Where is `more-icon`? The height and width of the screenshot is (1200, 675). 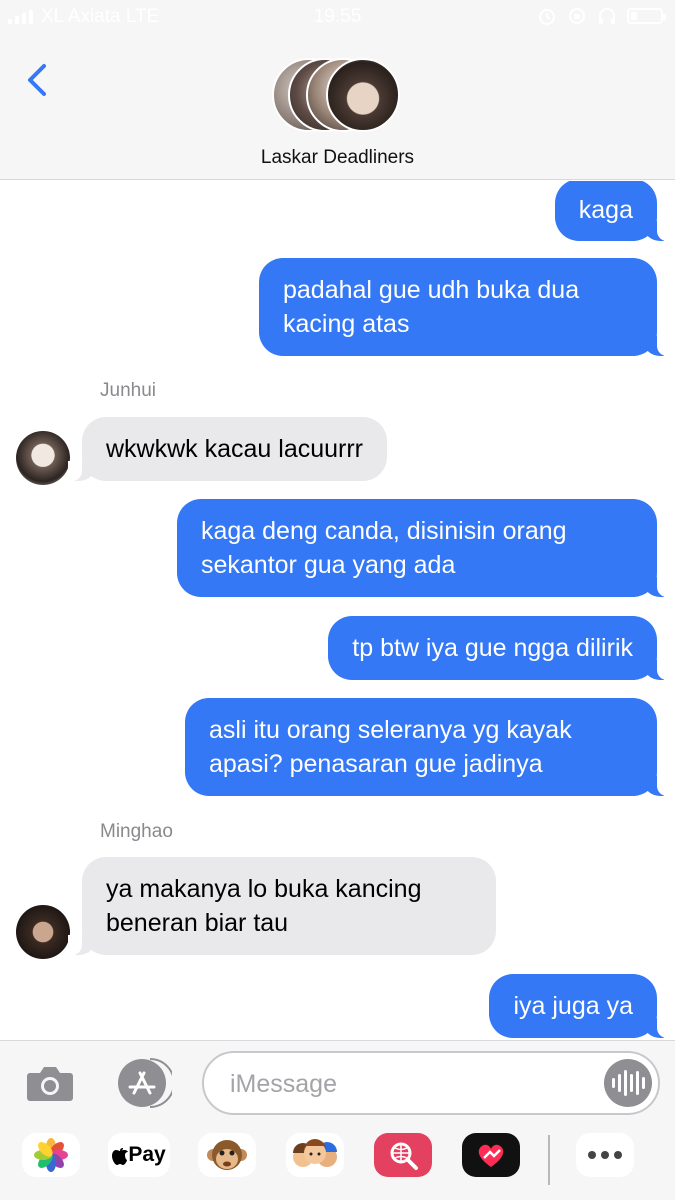
more-icon is located at coordinates (605, 1155).